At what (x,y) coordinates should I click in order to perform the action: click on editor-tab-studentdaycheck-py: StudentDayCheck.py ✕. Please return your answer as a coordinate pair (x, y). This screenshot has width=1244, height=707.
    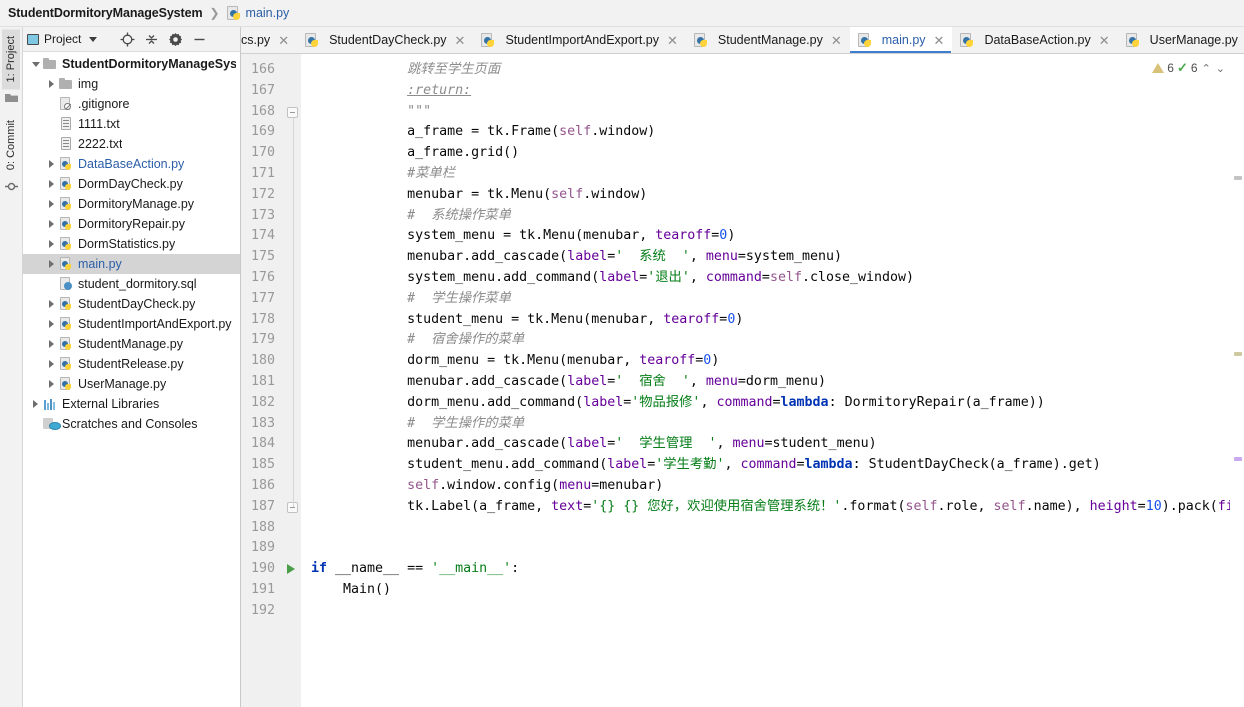
    Looking at the image, I should click on (385, 40).